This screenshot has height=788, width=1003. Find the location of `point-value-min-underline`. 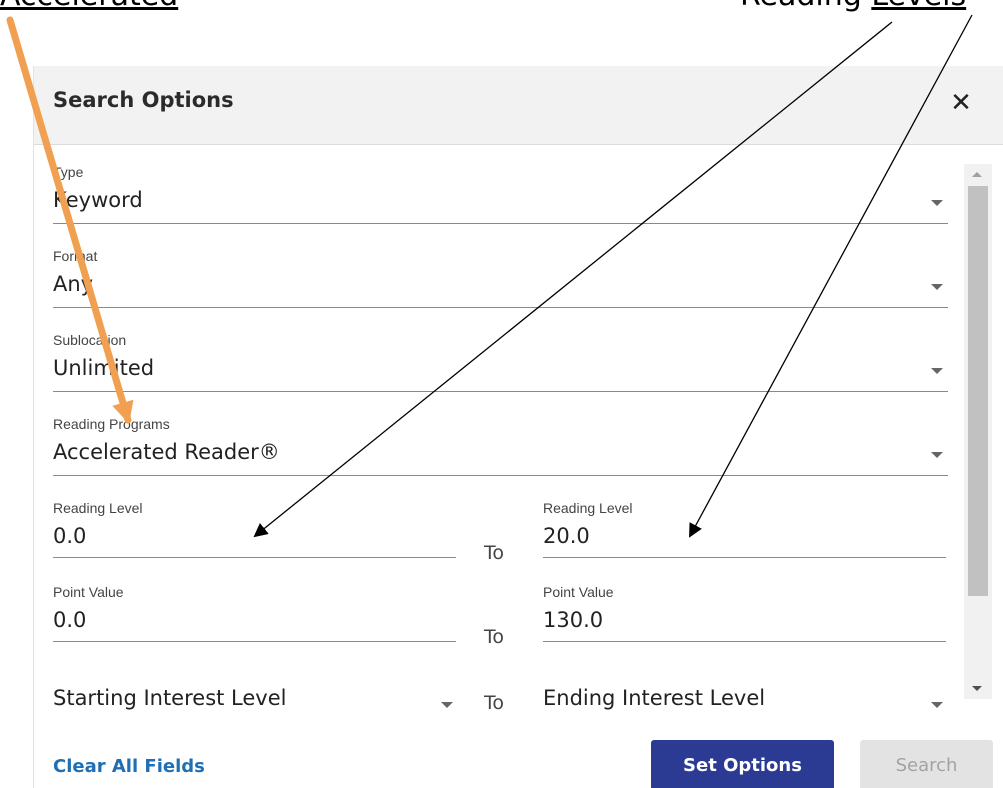

point-value-min-underline is located at coordinates (254, 641).